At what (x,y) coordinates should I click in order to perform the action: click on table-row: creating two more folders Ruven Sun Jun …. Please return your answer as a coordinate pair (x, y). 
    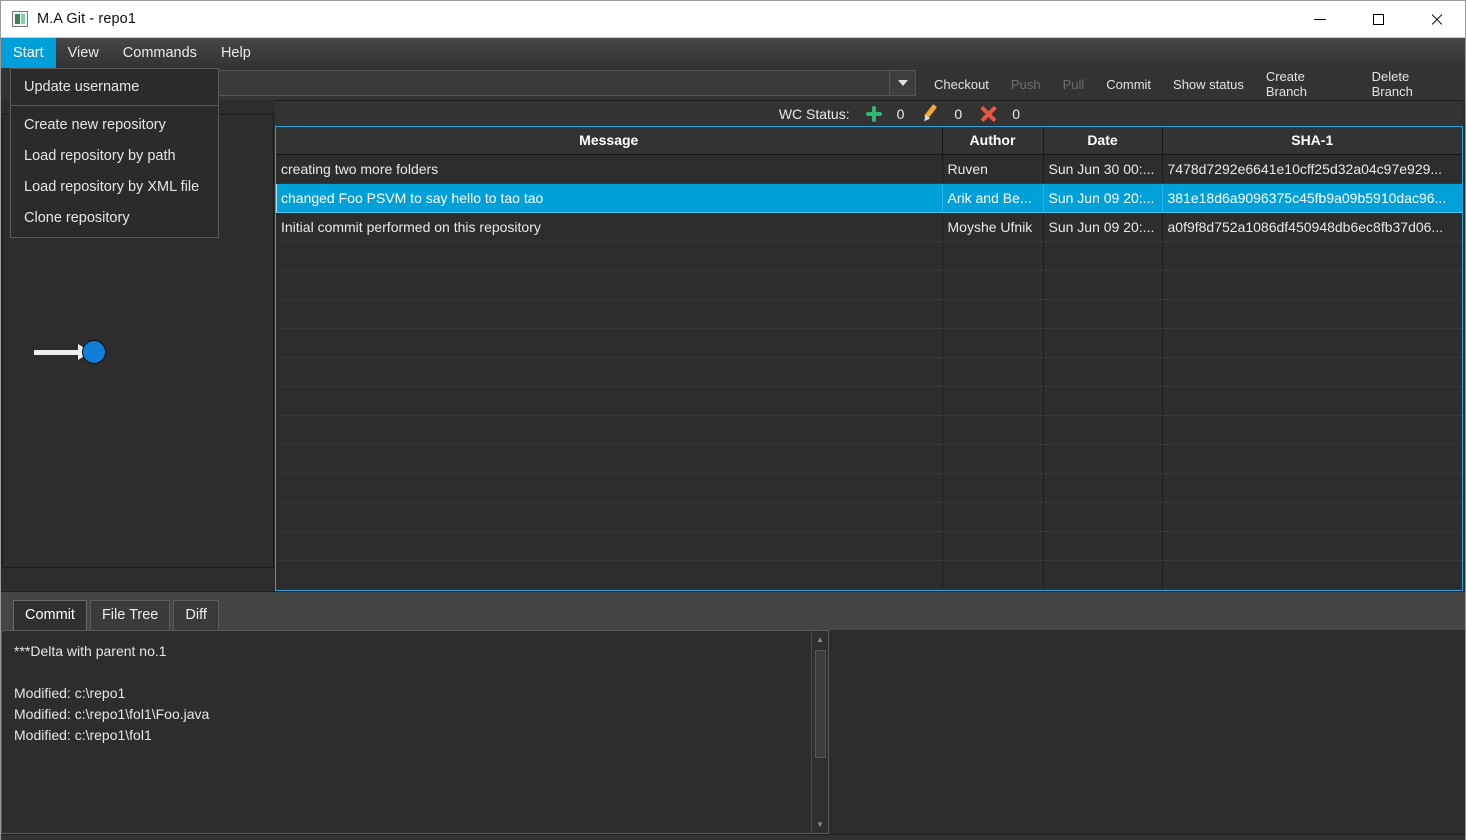
    Looking at the image, I should click on (869, 169).